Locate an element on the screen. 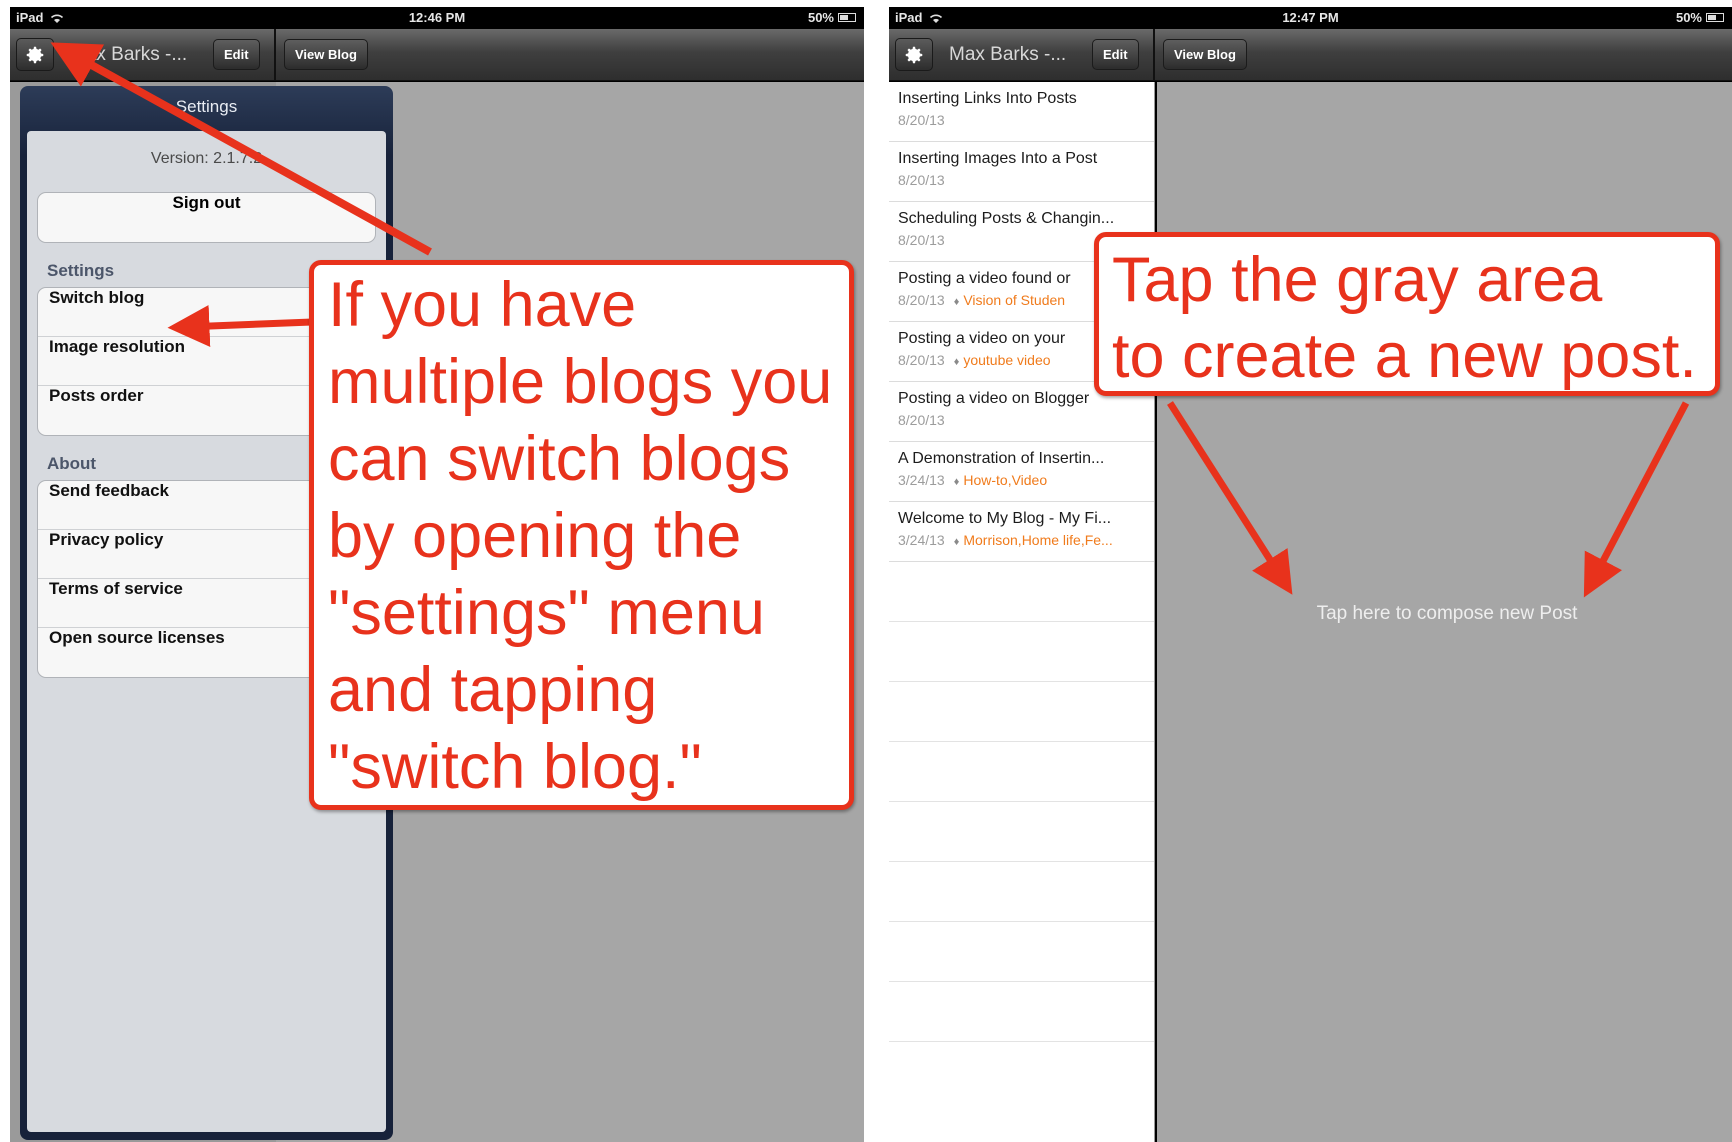  status-time: 12:47 PM is located at coordinates (1310, 17).